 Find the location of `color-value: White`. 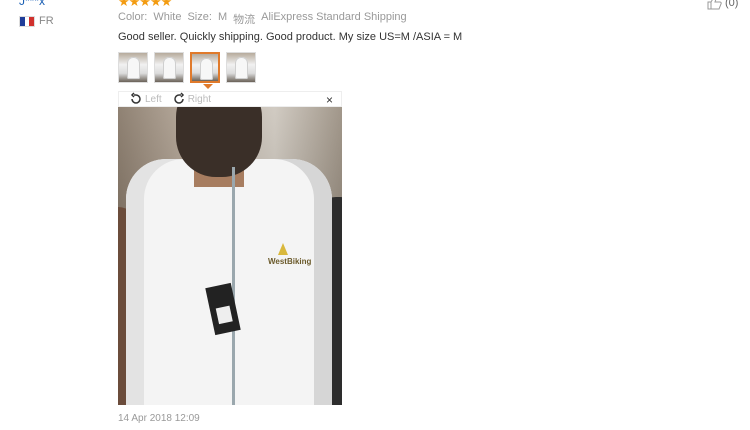

color-value: White is located at coordinates (167, 17).